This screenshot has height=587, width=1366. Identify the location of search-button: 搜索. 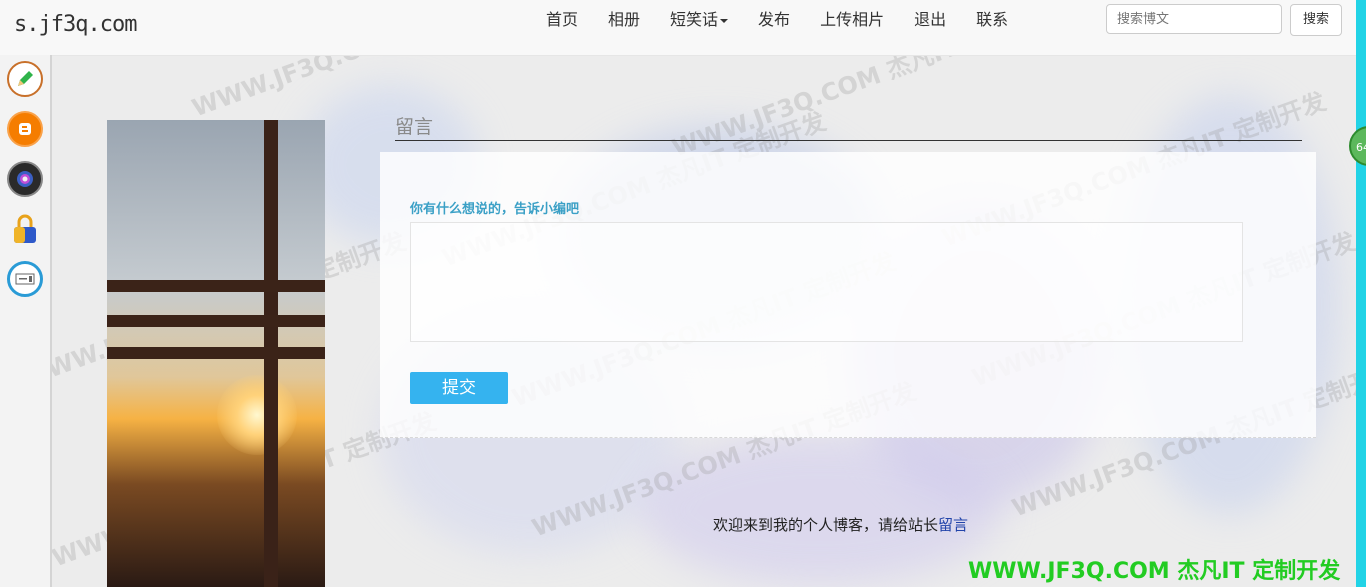
(1316, 20).